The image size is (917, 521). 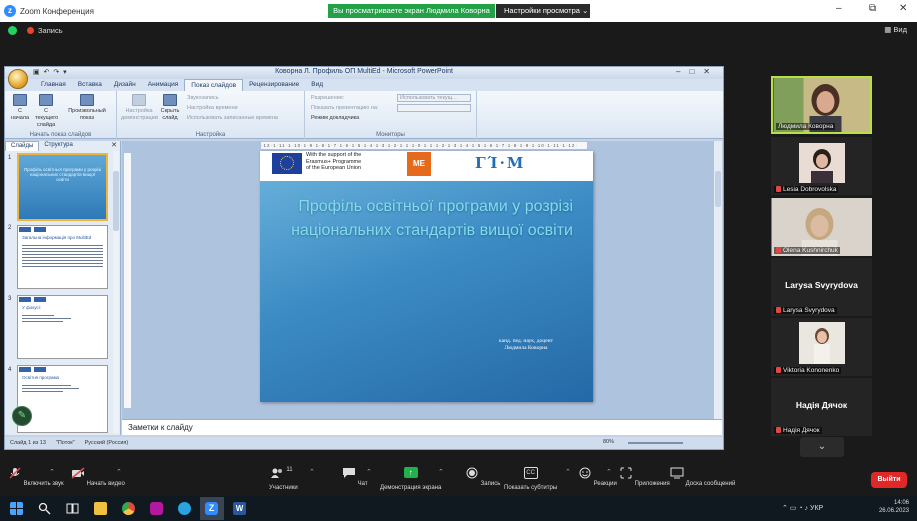 What do you see at coordinates (62, 388) in the screenshot?
I see `thumb-lines` at bounding box center [62, 388].